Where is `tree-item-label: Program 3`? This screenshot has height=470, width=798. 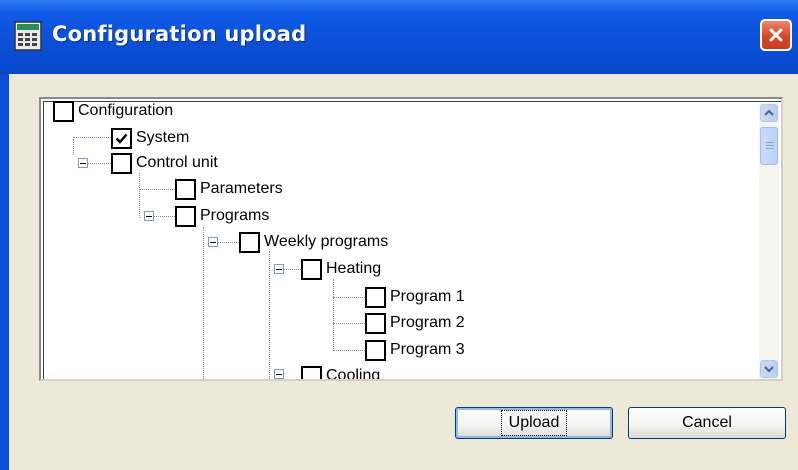
tree-item-label: Program 3 is located at coordinates (427, 349).